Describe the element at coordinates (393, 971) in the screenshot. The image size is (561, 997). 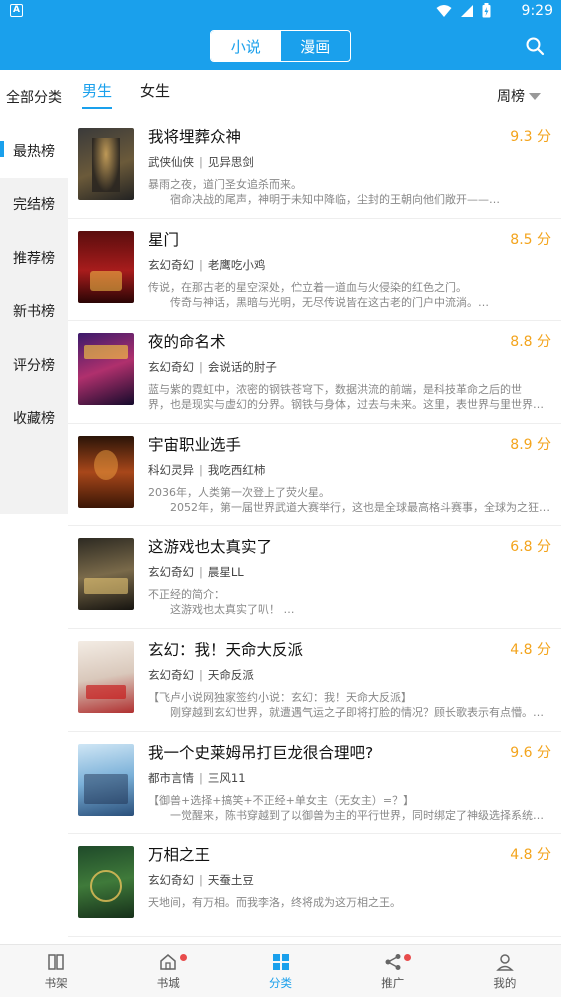
I see `nav-promotion: 推广` at that location.